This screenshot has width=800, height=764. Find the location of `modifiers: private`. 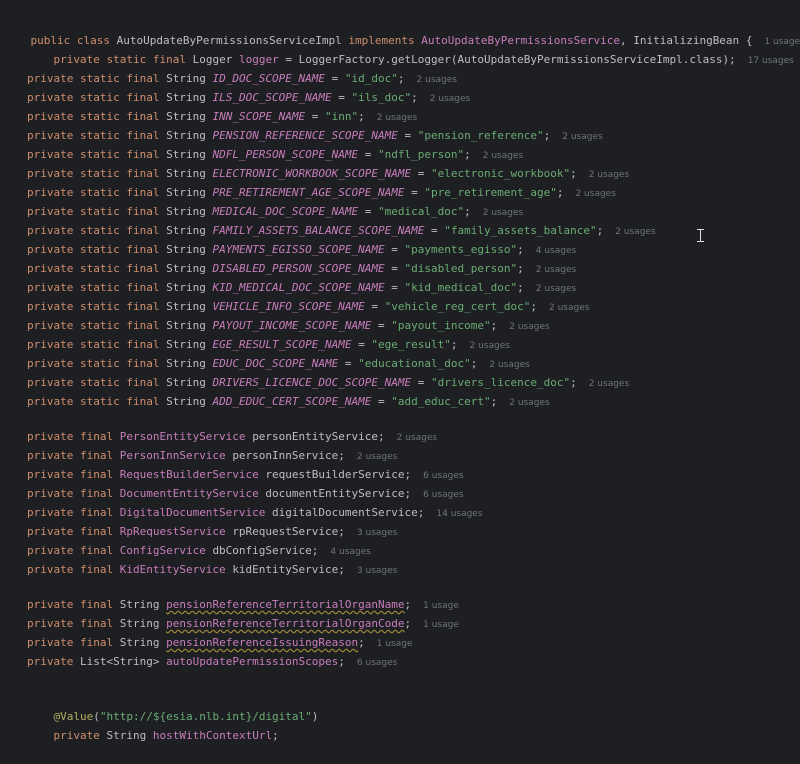

modifiers: private is located at coordinates (76, 735).